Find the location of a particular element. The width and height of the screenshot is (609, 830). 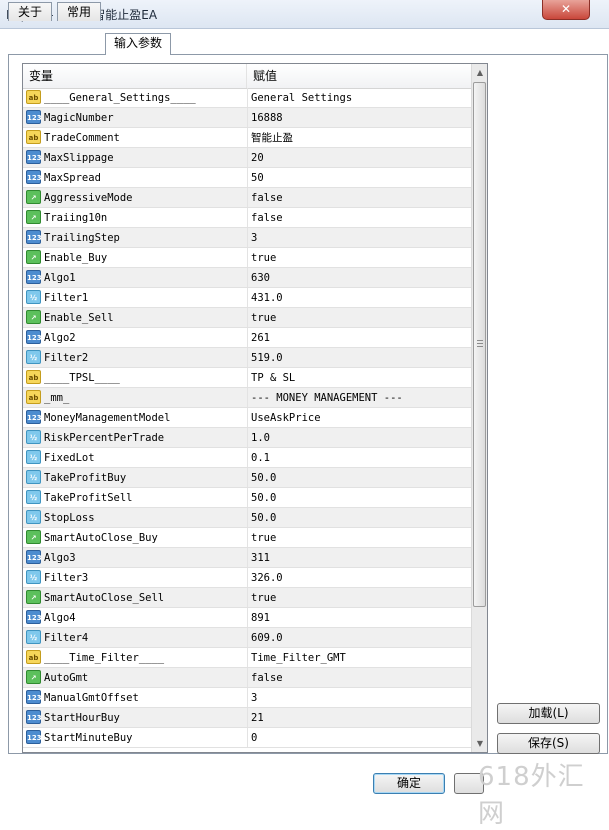

parameter-value: 20 is located at coordinates (359, 158).